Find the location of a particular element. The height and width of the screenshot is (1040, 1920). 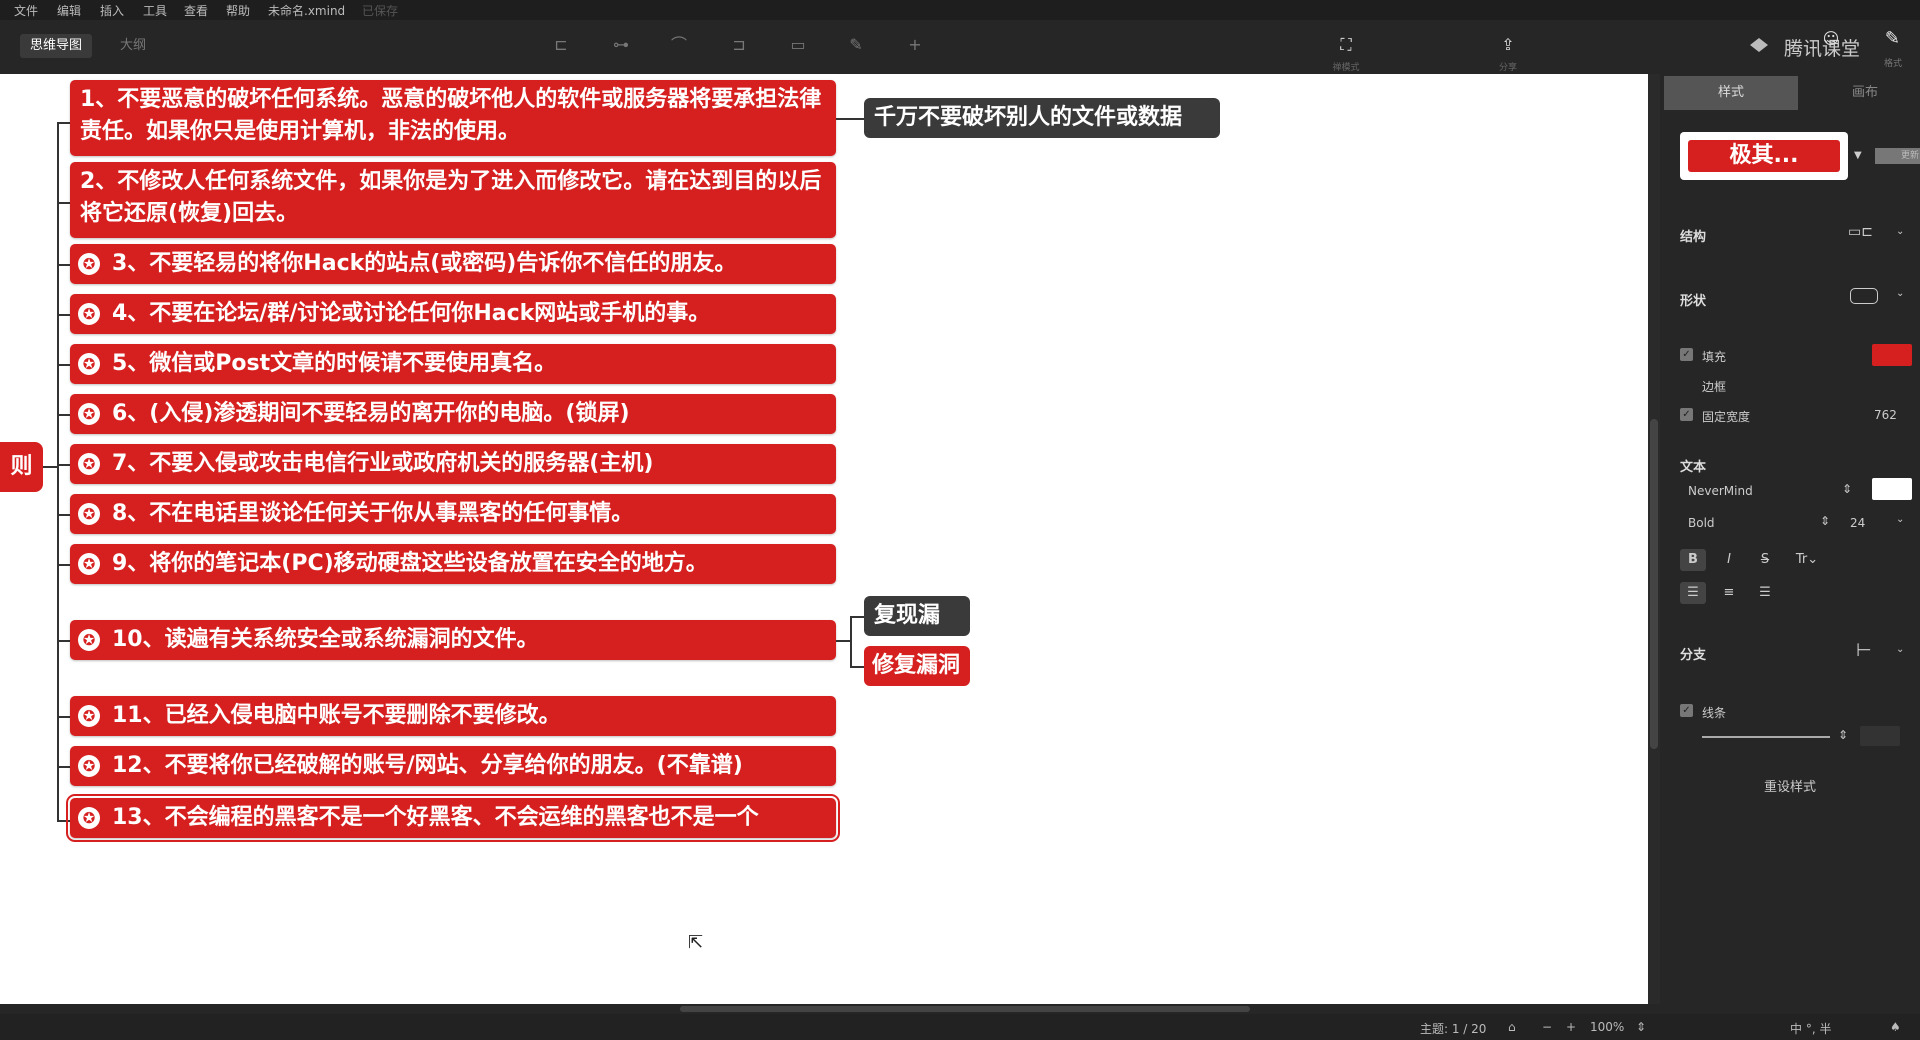

chevron-down-icon: ▼ is located at coordinates (1858, 155).